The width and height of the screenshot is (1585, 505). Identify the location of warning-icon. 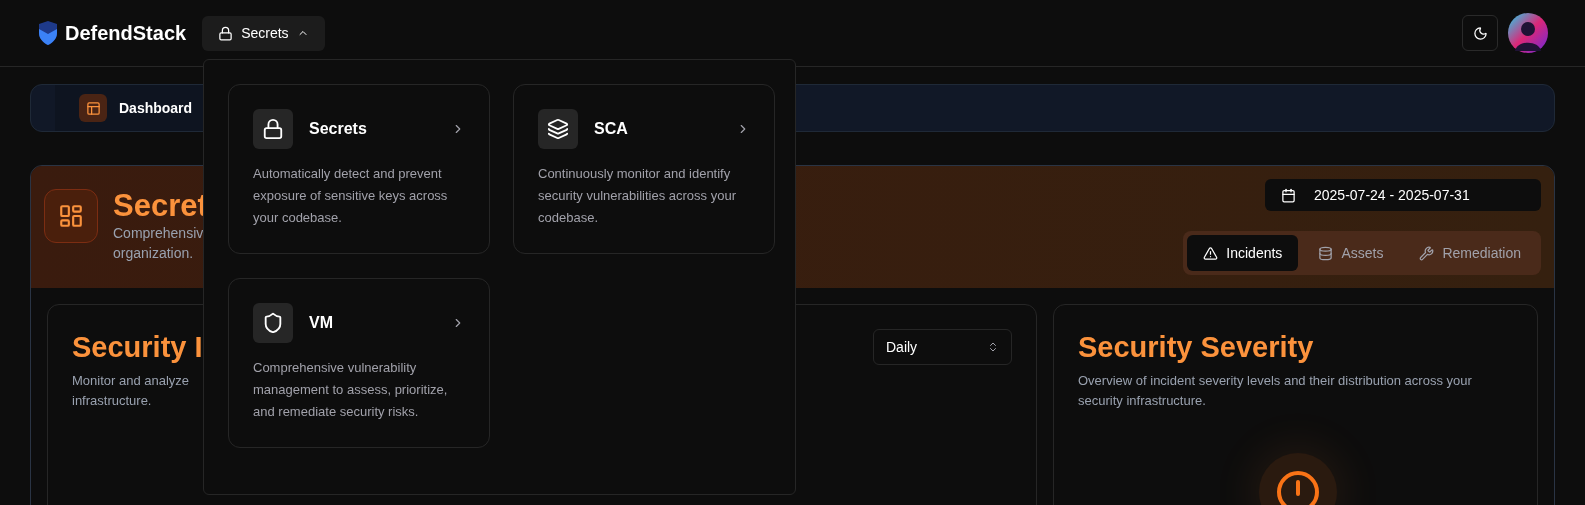
(1211, 253).